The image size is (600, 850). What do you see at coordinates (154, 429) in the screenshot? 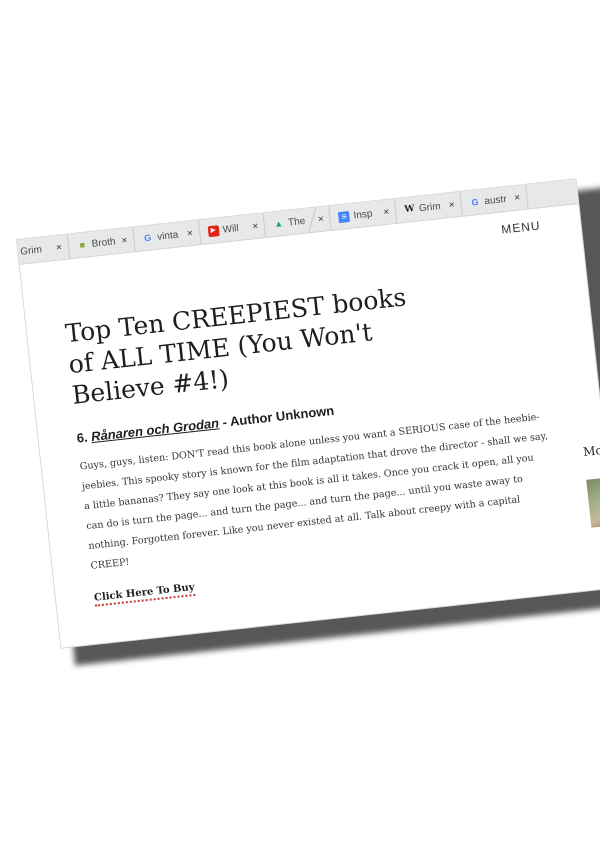
I see `book-title-link: Rånaren och Grodan` at bounding box center [154, 429].